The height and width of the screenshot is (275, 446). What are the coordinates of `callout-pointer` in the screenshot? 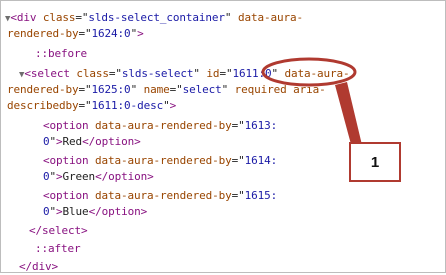 It's located at (348, 115).